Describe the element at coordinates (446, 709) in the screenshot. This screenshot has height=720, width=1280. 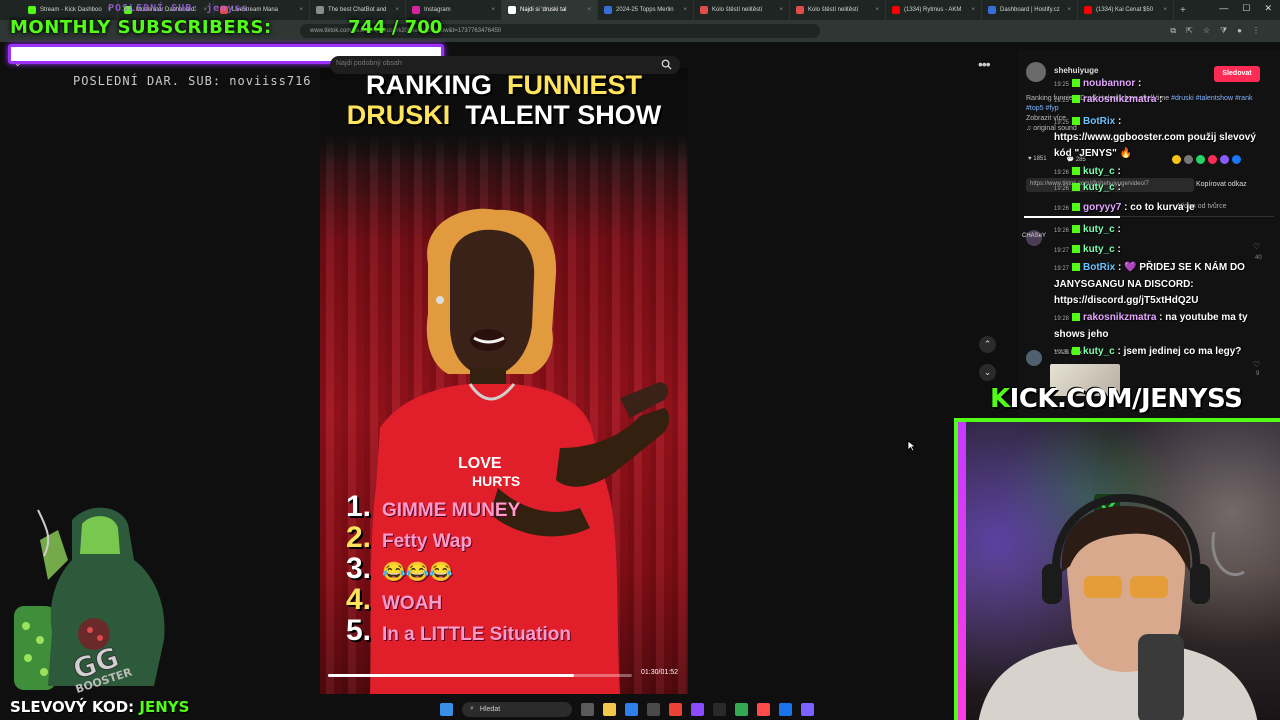
I see `start-menu-icon` at that location.